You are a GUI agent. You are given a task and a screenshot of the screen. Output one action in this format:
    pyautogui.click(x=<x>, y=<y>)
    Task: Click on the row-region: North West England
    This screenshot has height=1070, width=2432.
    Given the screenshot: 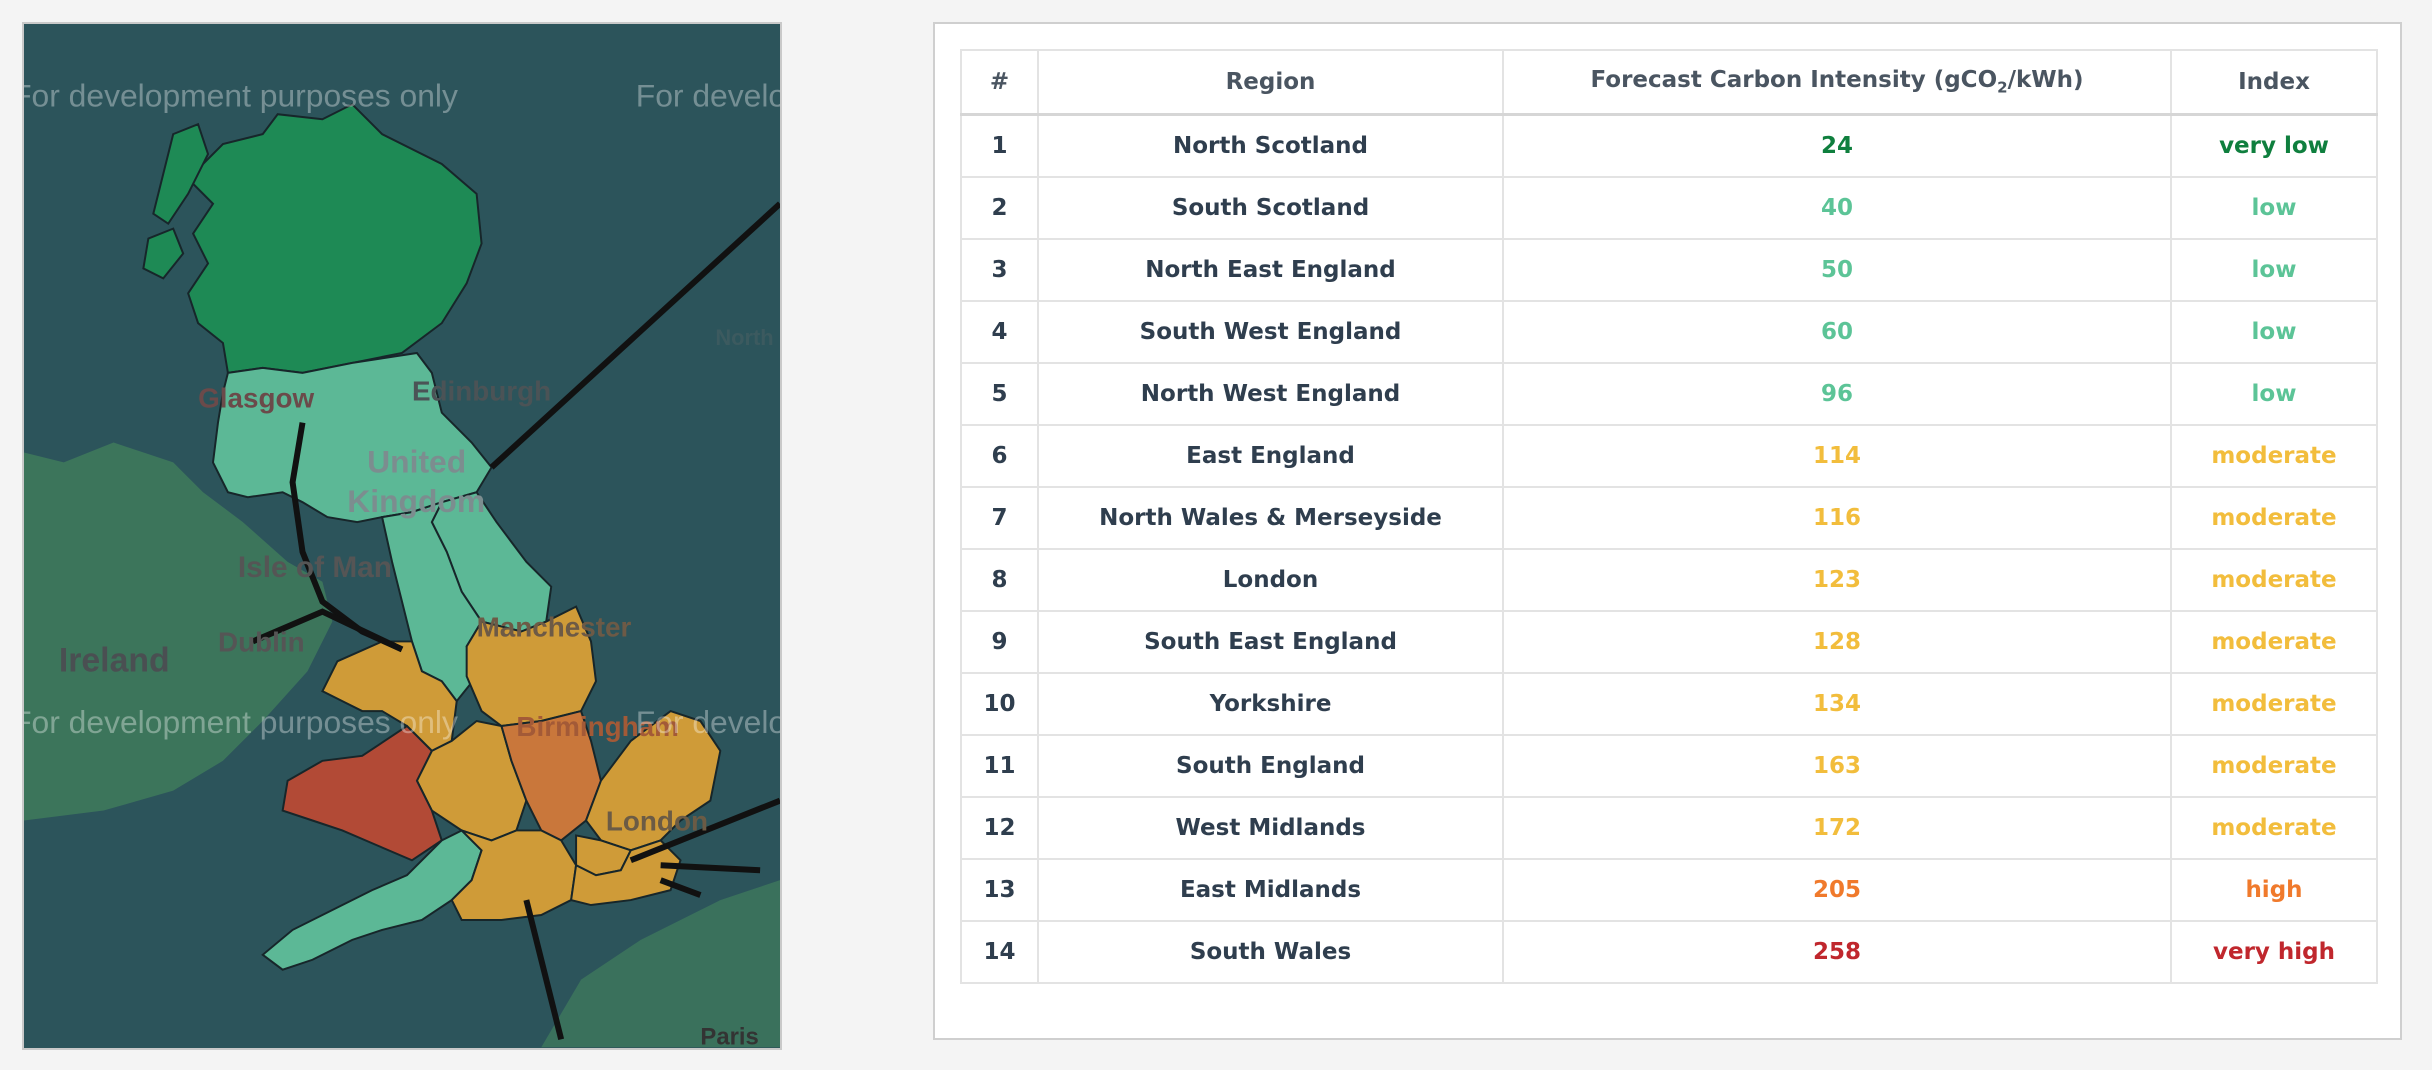 What is the action you would take?
    pyautogui.click(x=1270, y=394)
    